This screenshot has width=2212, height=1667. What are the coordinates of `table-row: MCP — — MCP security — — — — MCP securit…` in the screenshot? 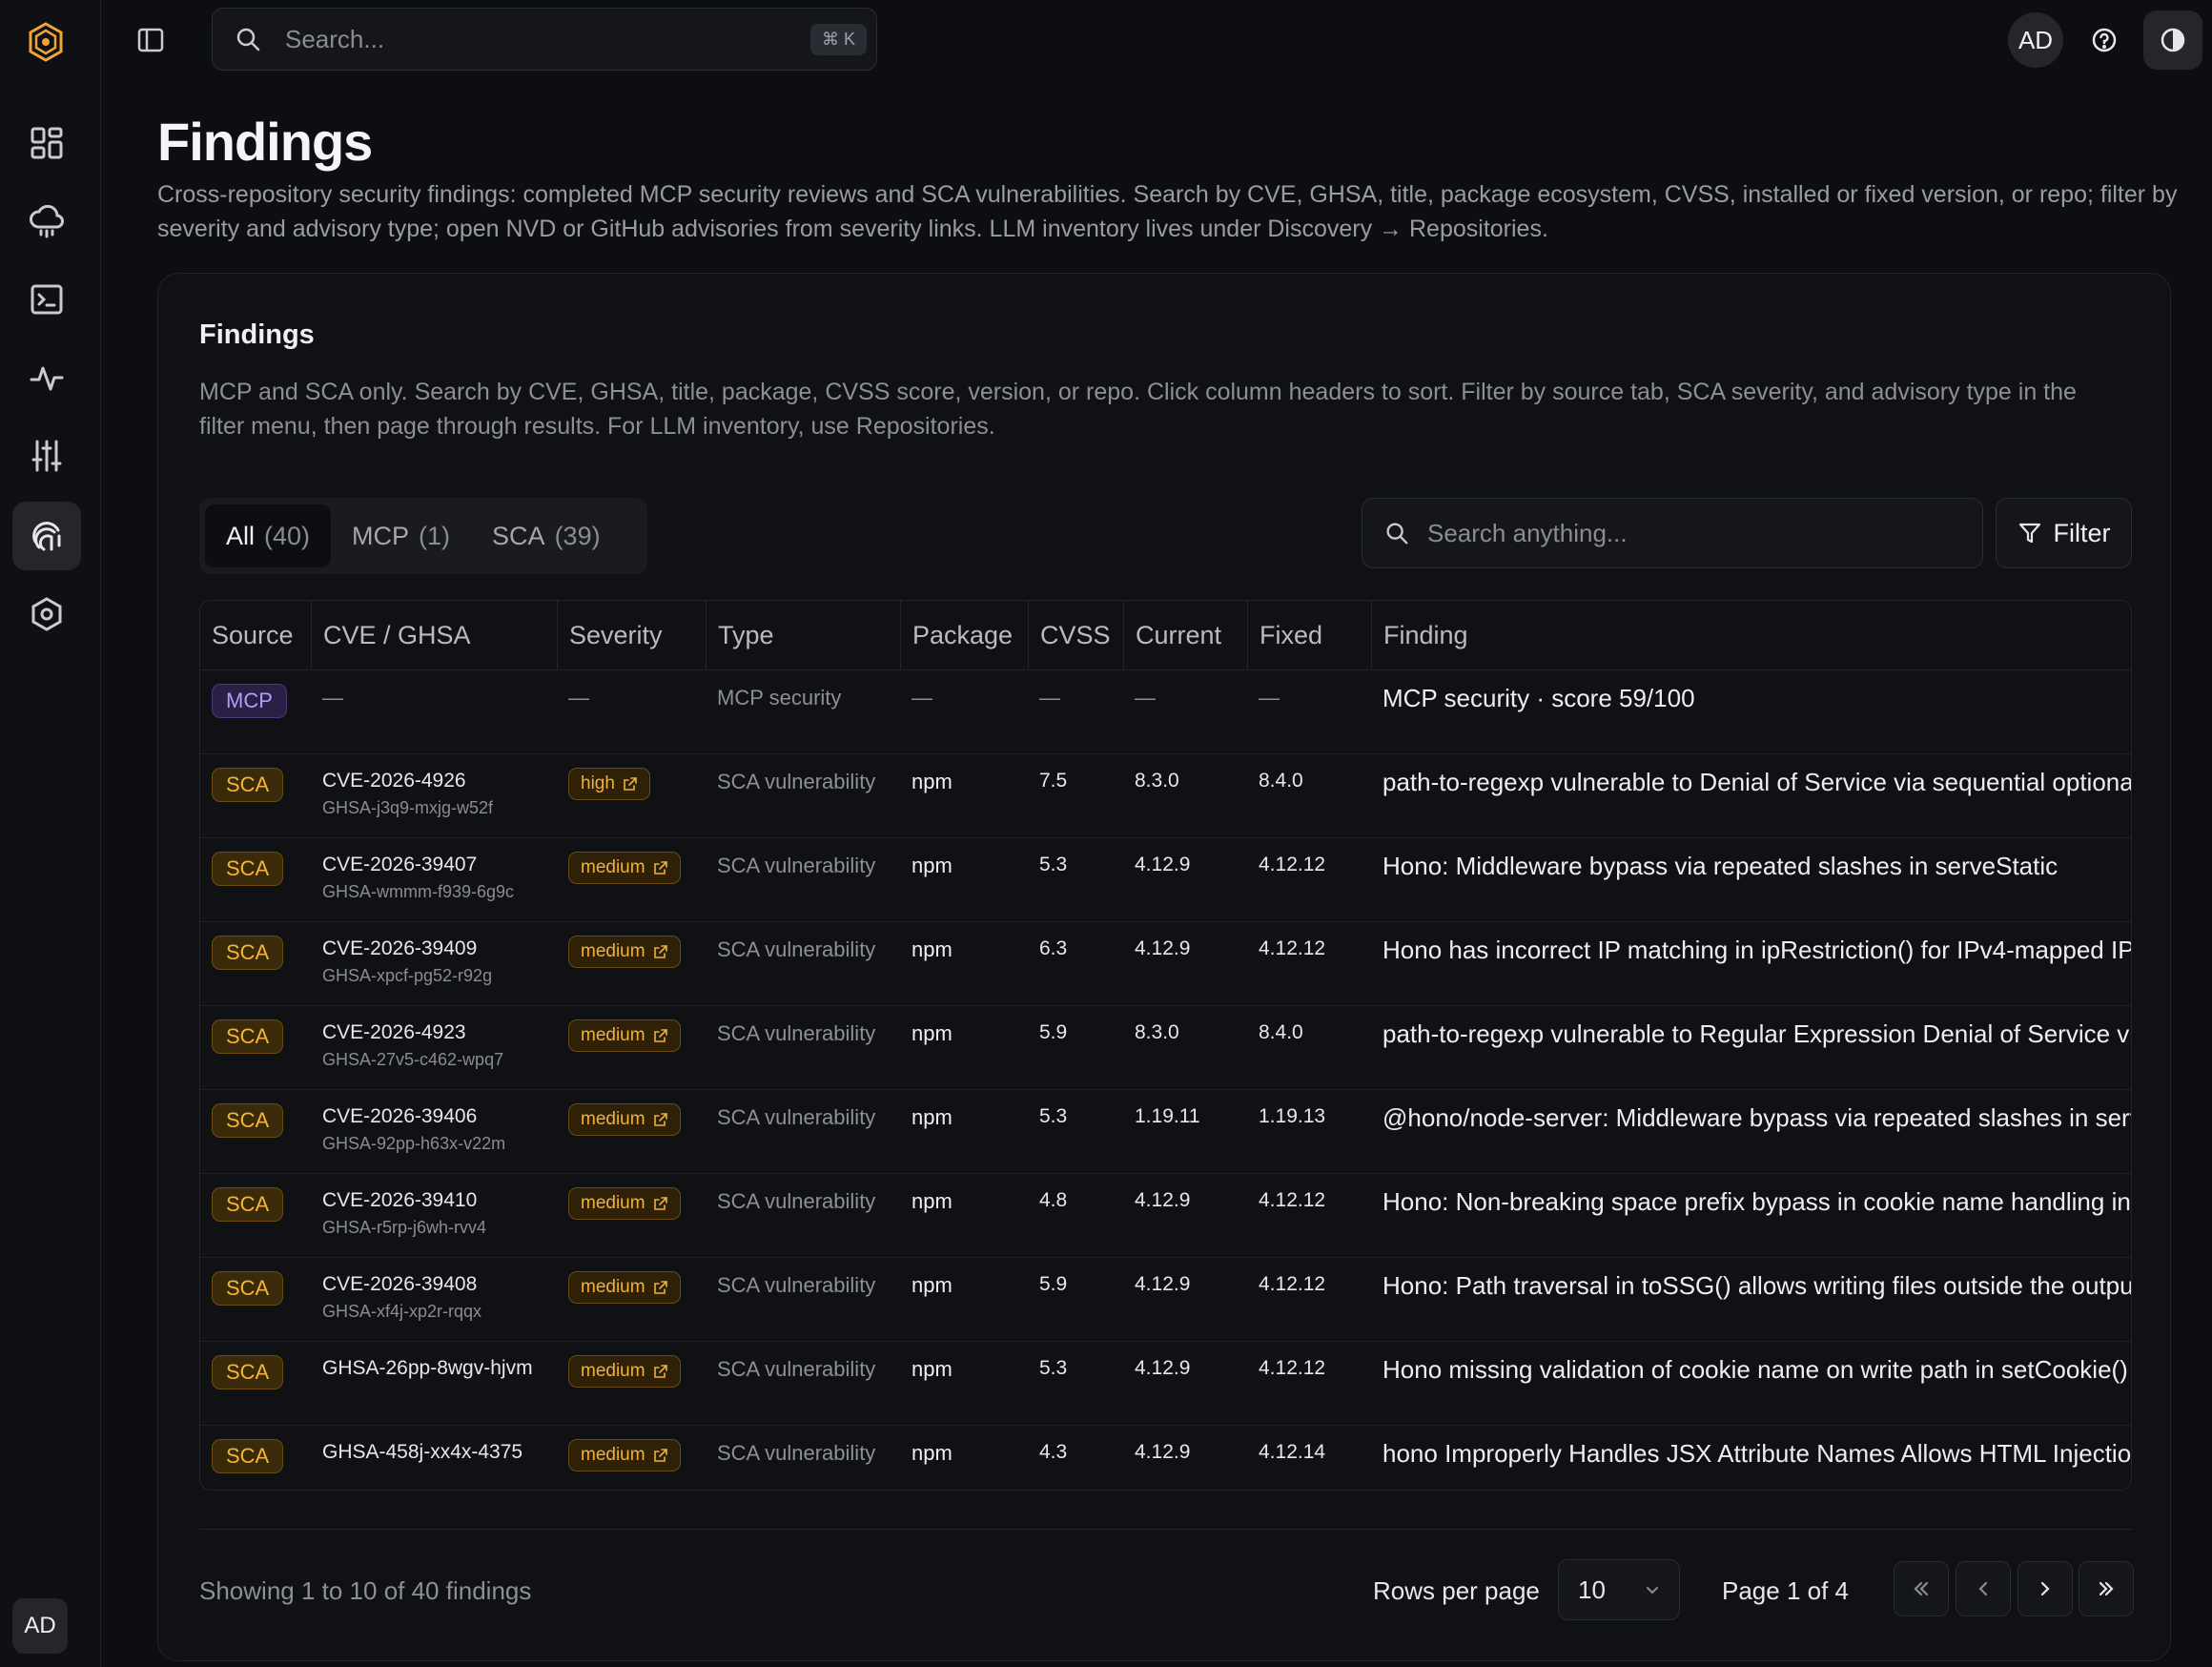 It's located at (1165, 712).